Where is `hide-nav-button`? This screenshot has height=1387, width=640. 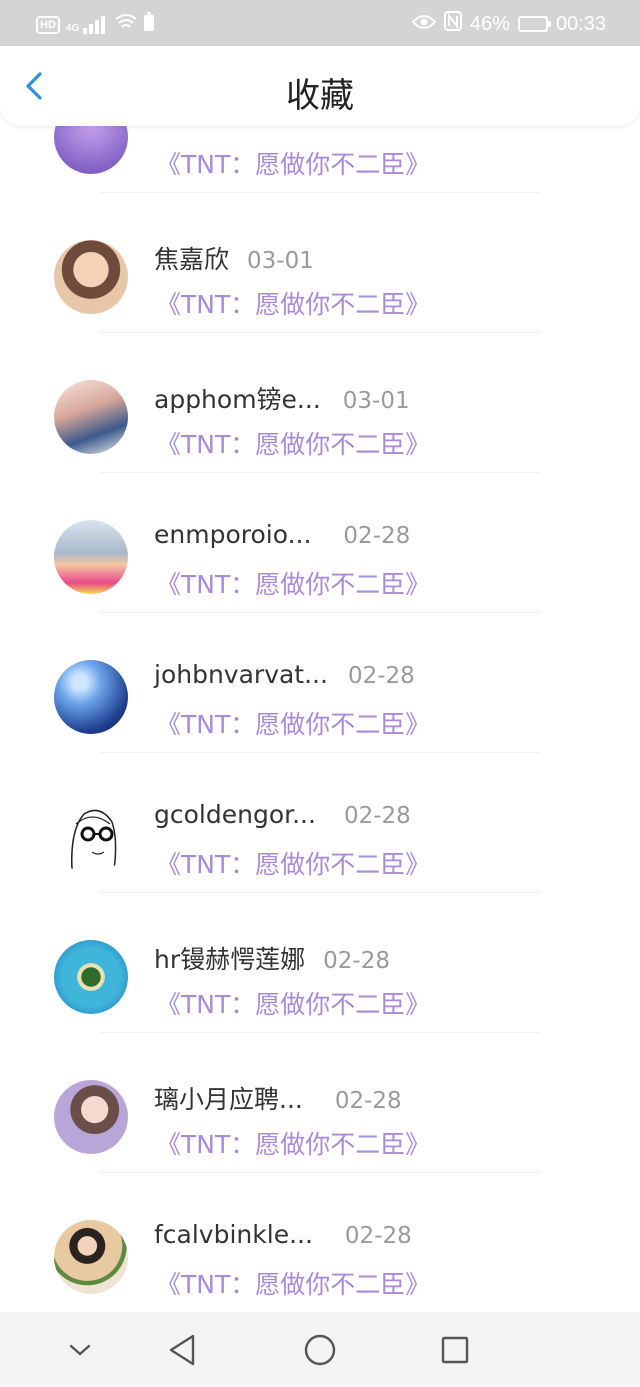
hide-nav-button is located at coordinates (80, 1350).